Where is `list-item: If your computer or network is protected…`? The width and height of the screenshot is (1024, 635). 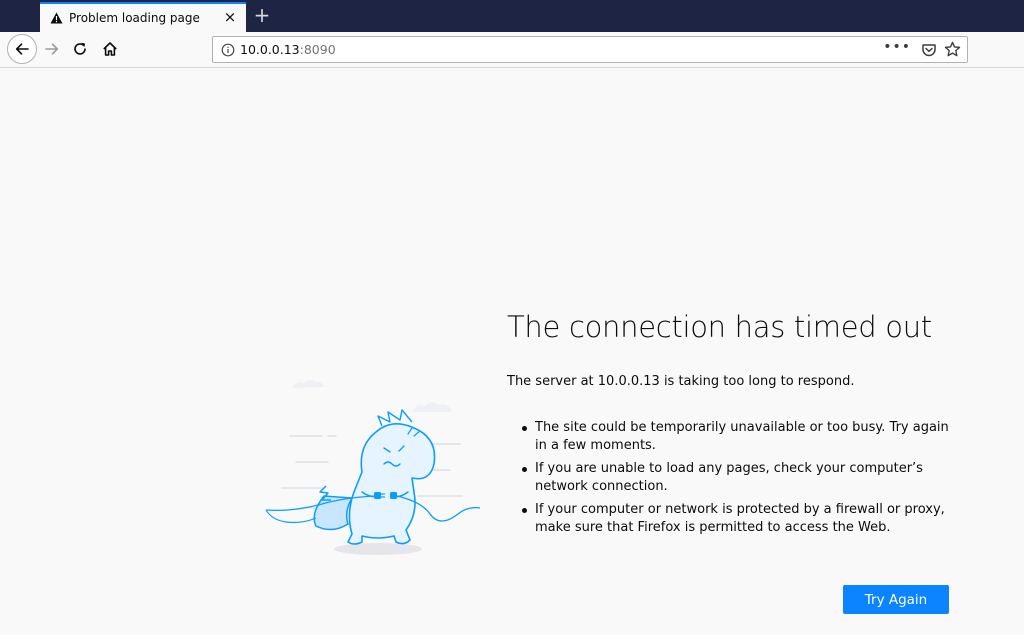
list-item: If your computer or network is protected… is located at coordinates (740, 519).